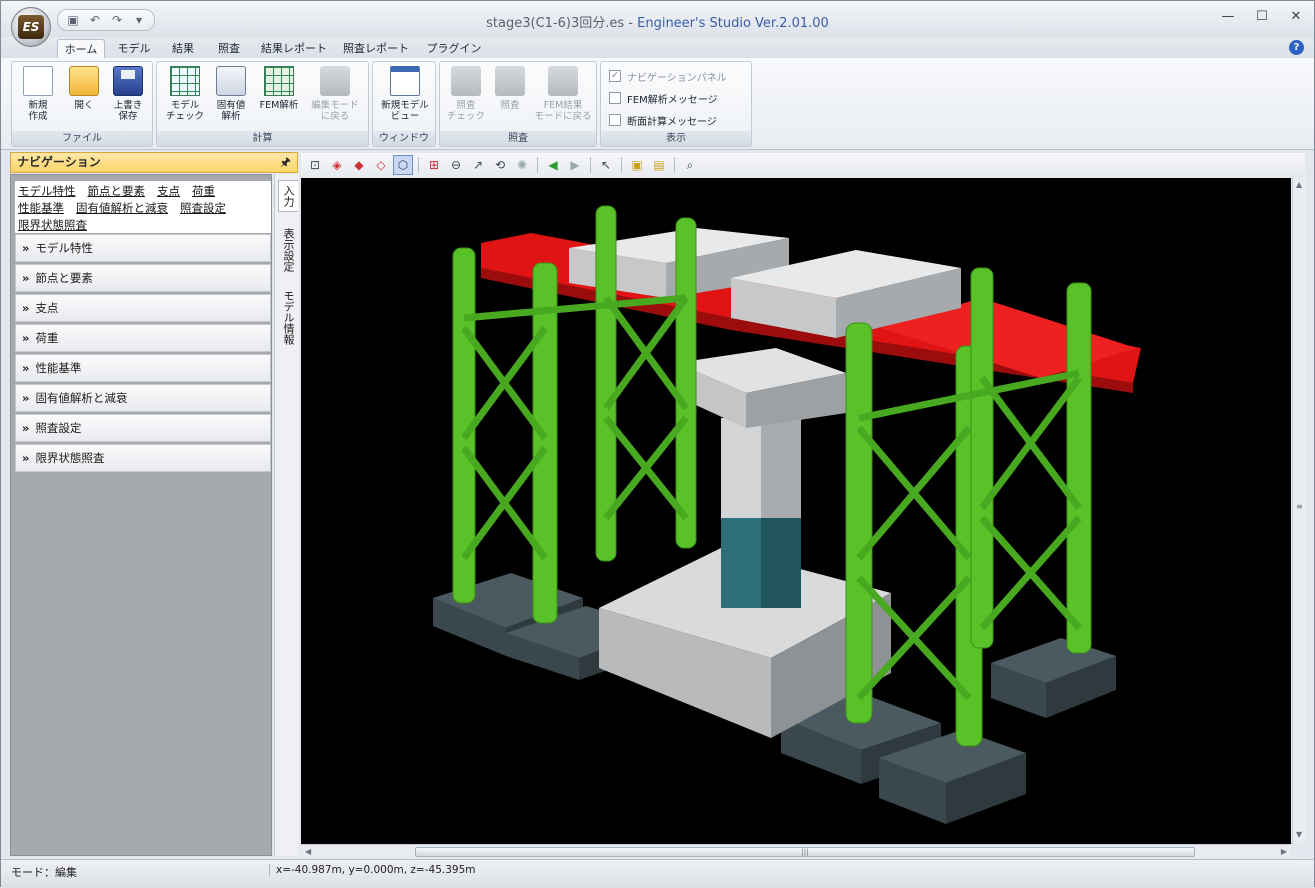 This screenshot has height=888, width=1315. Describe the element at coordinates (143, 428) in the screenshot. I see `nav-item-check-settings: » 照査設定` at that location.